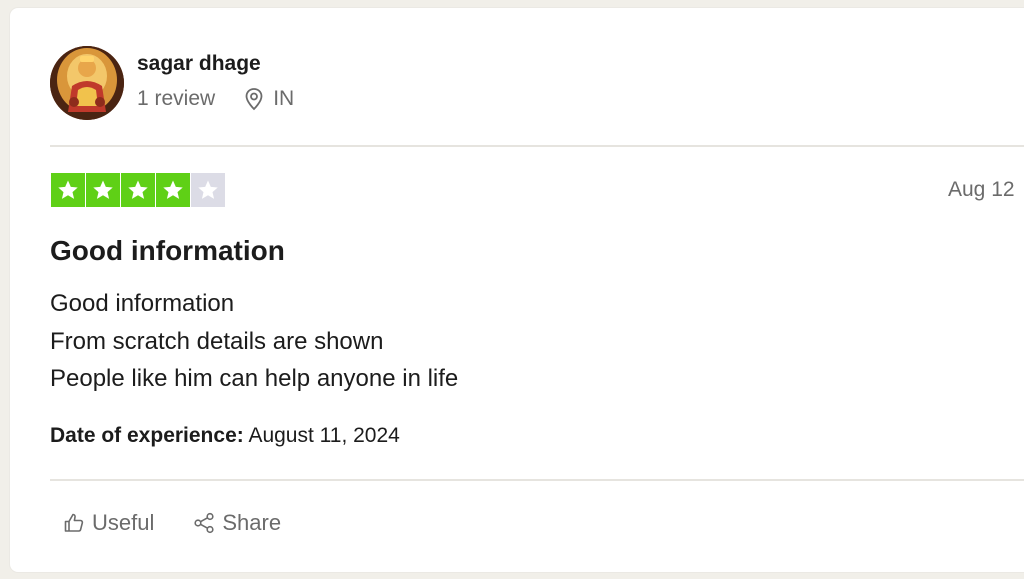 This screenshot has height=579, width=1024. Describe the element at coordinates (537, 146) in the screenshot. I see `header-divider` at that location.